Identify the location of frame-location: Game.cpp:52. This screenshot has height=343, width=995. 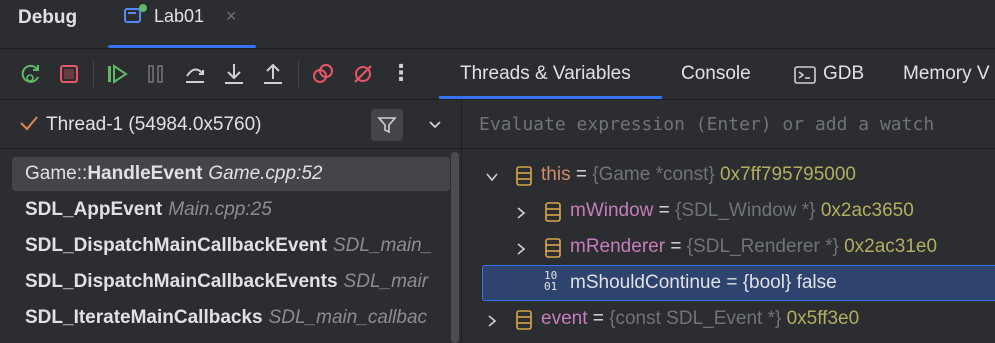
(265, 173).